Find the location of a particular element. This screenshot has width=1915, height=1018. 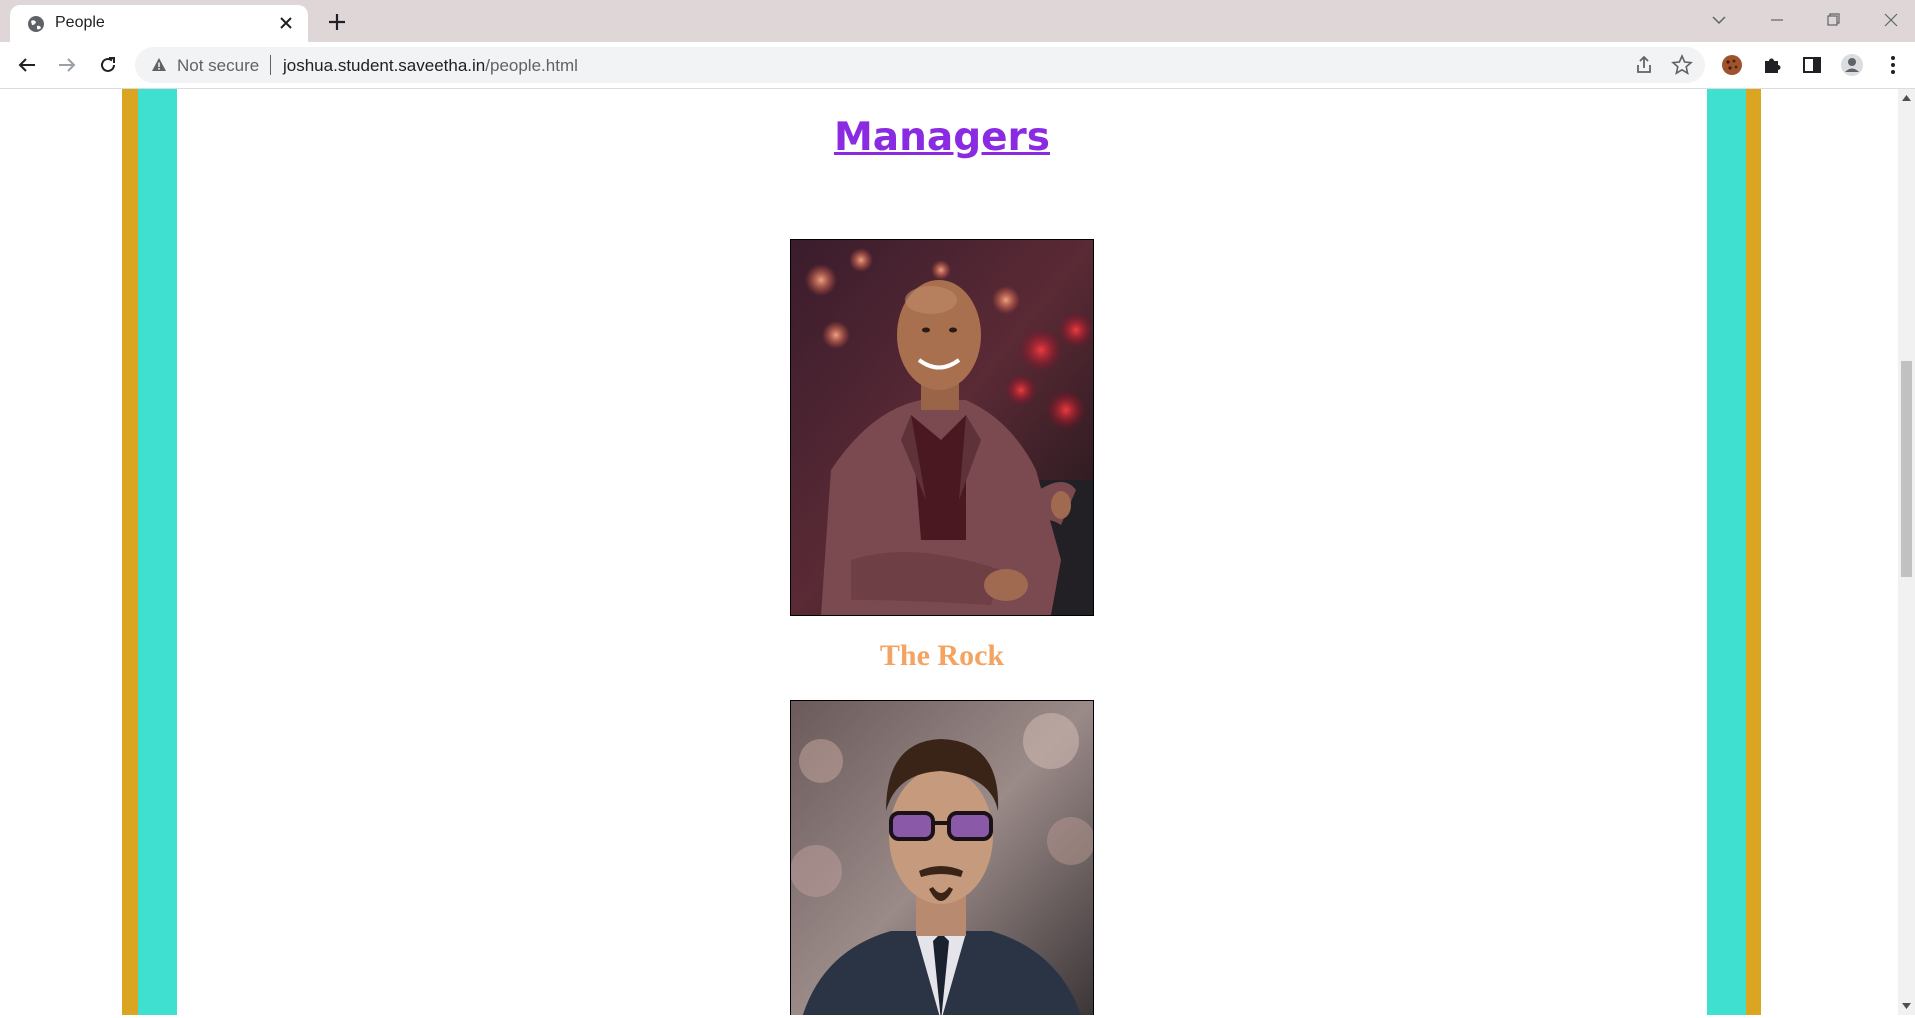

security-status-label: Not secure is located at coordinates (218, 66).